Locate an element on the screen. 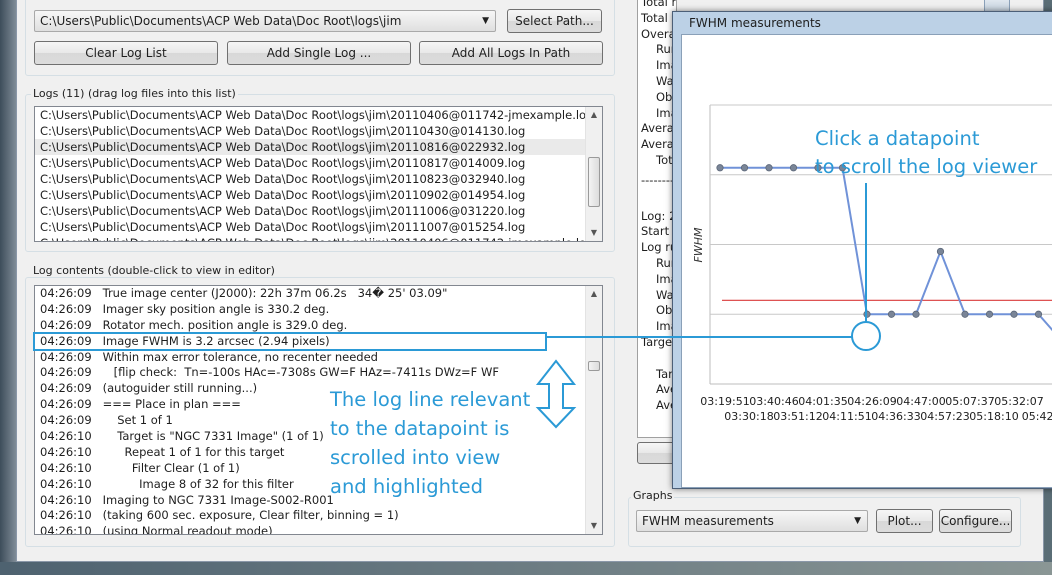 This screenshot has width=1052, height=575. summary-line: Total n is located at coordinates (659, 17).